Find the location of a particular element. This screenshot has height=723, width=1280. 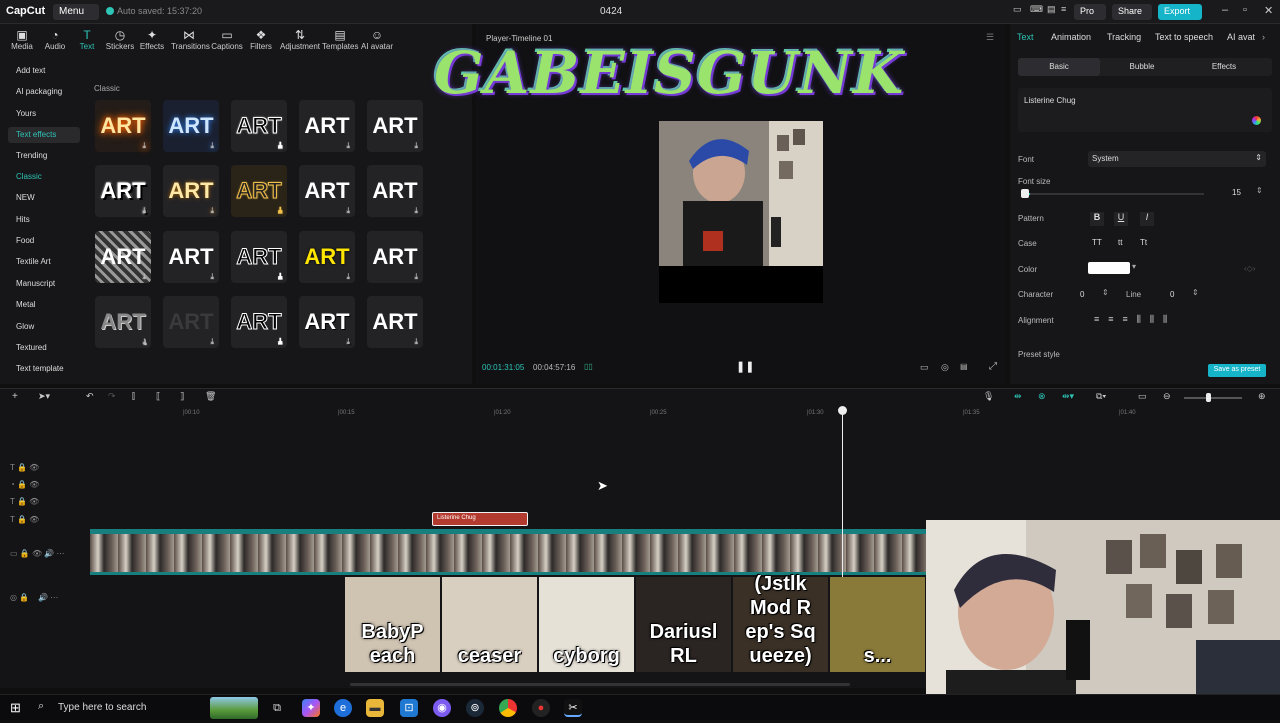

ratio-icon: ▤ is located at coordinates (964, 366).